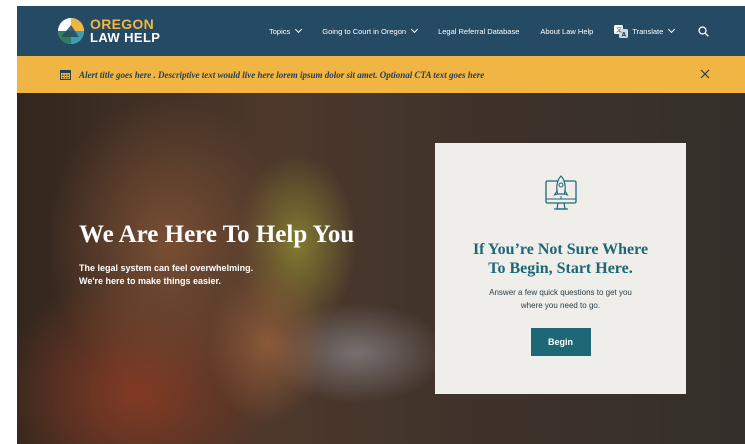 This screenshot has width=745, height=444. Describe the element at coordinates (560, 249) in the screenshot. I see `card-title-line-1: If You’re Not Sure Where` at that location.